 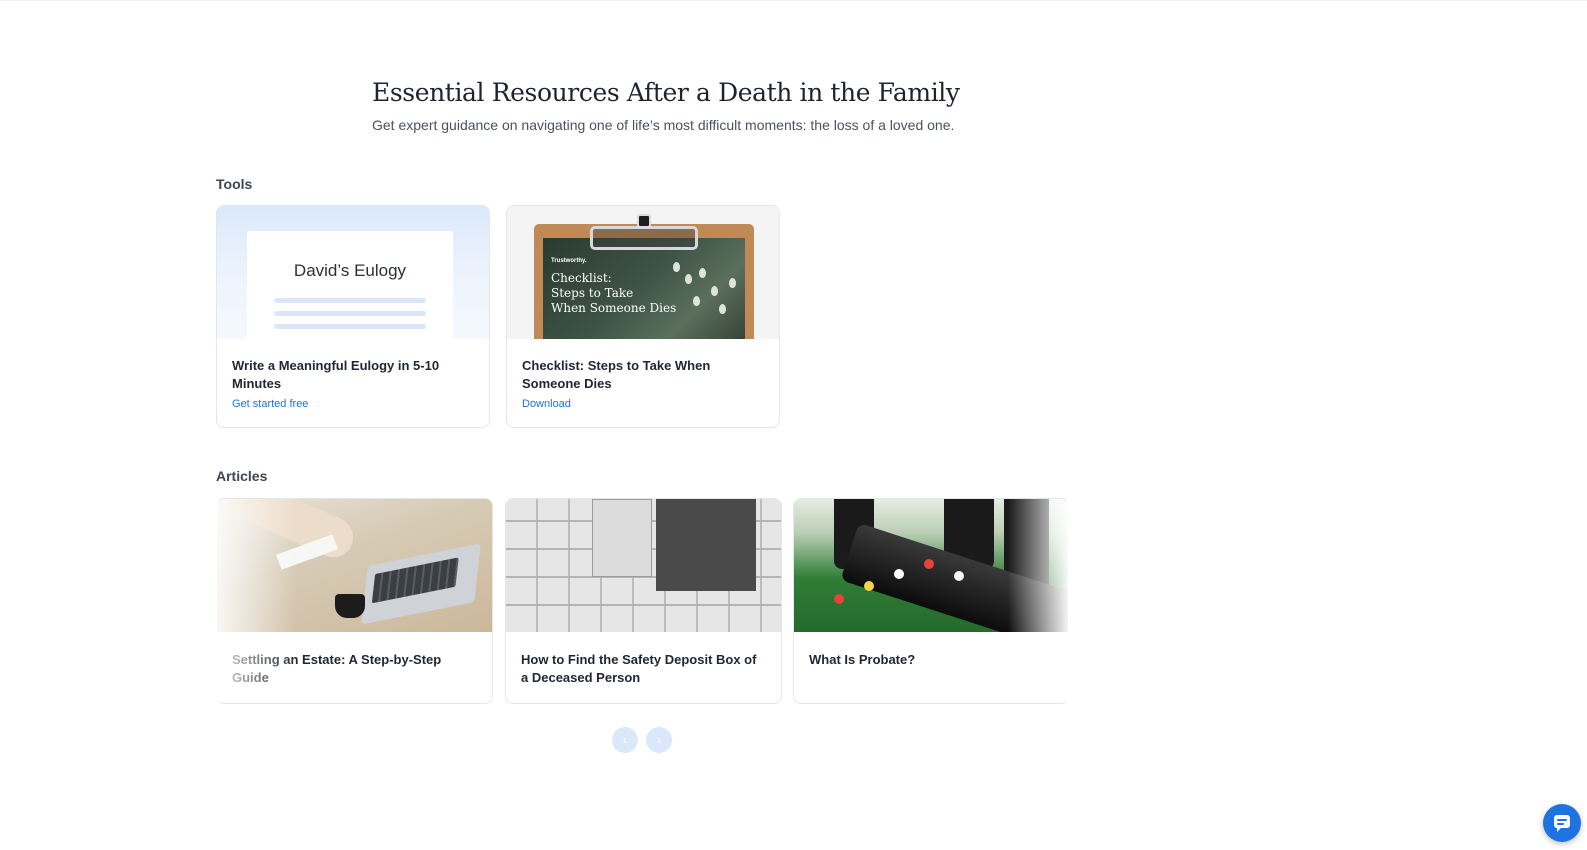 I want to click on top-divider, so click(x=793, y=0).